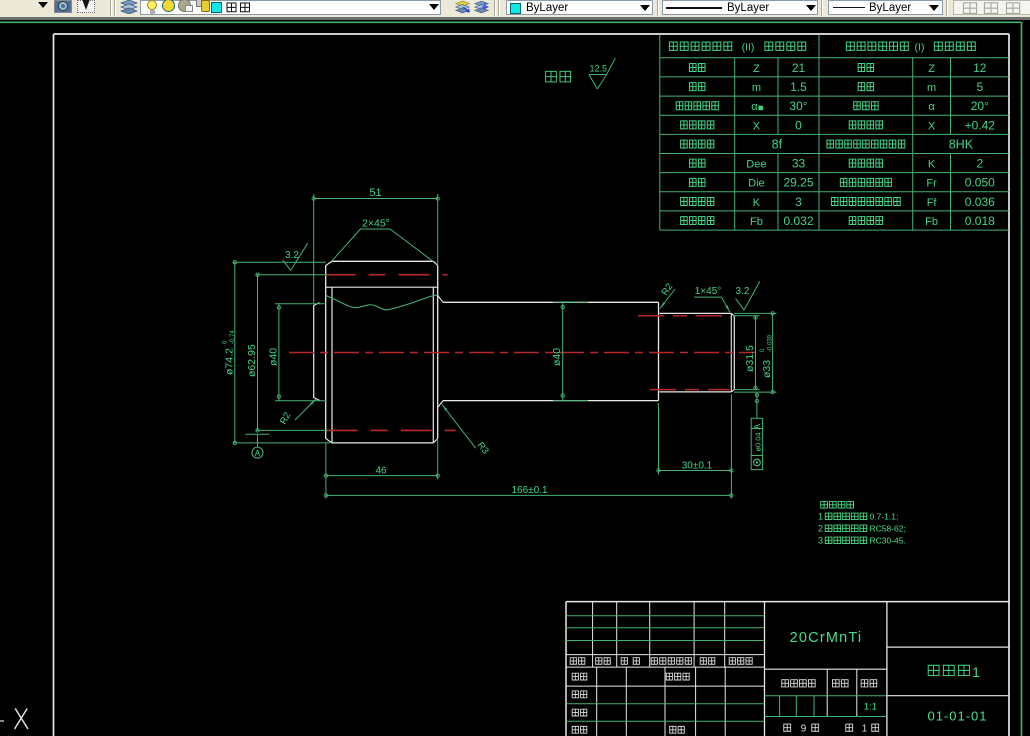 The height and width of the screenshot is (736, 1030). What do you see at coordinates (529, 490) in the screenshot?
I see `svg-text: 166±0.1` at bounding box center [529, 490].